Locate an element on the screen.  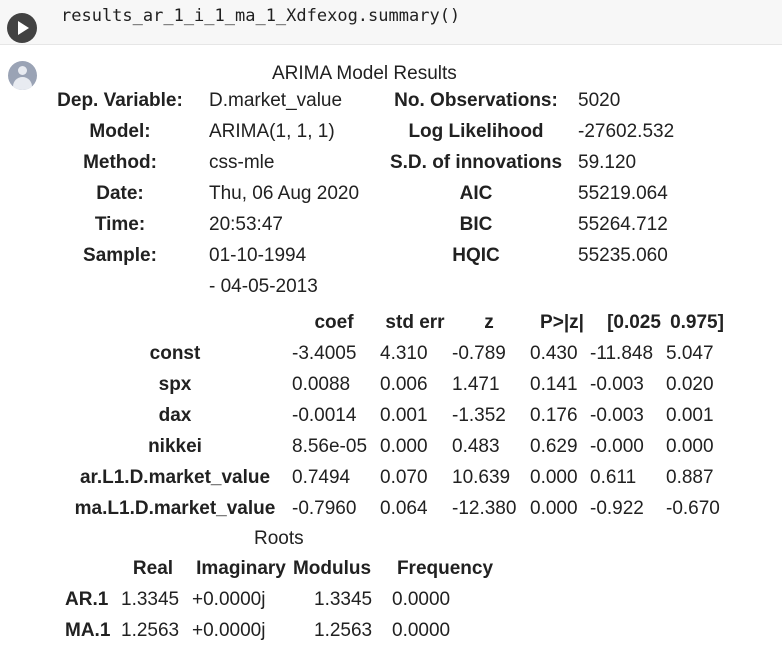
coef-value: 0.611 is located at coordinates (613, 477).